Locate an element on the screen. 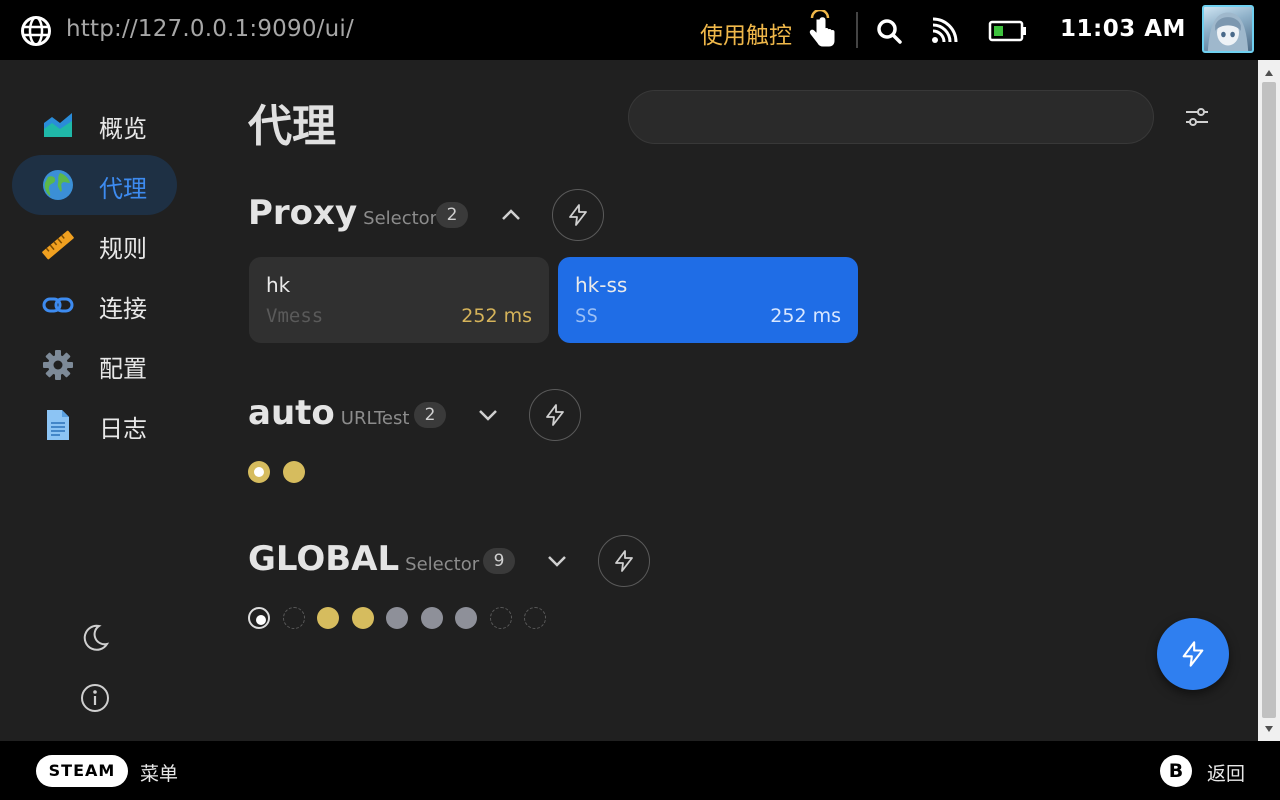 This screenshot has width=1280, height=800. sidebar-item-rules: 规则 is located at coordinates (94, 245).